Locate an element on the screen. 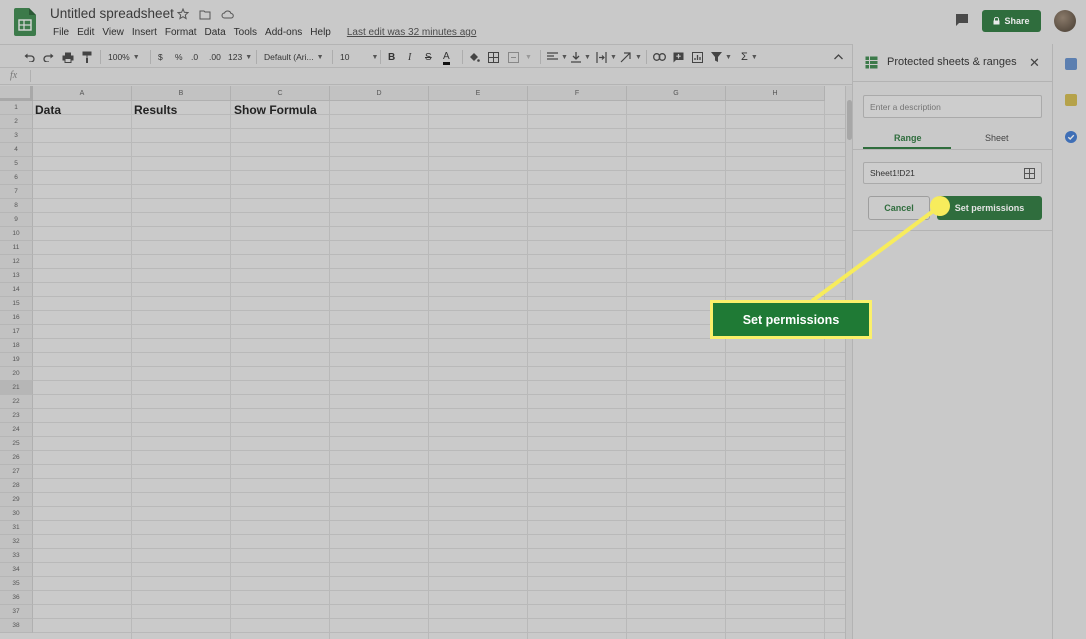  menu-addons: Add-ons is located at coordinates (283, 32).